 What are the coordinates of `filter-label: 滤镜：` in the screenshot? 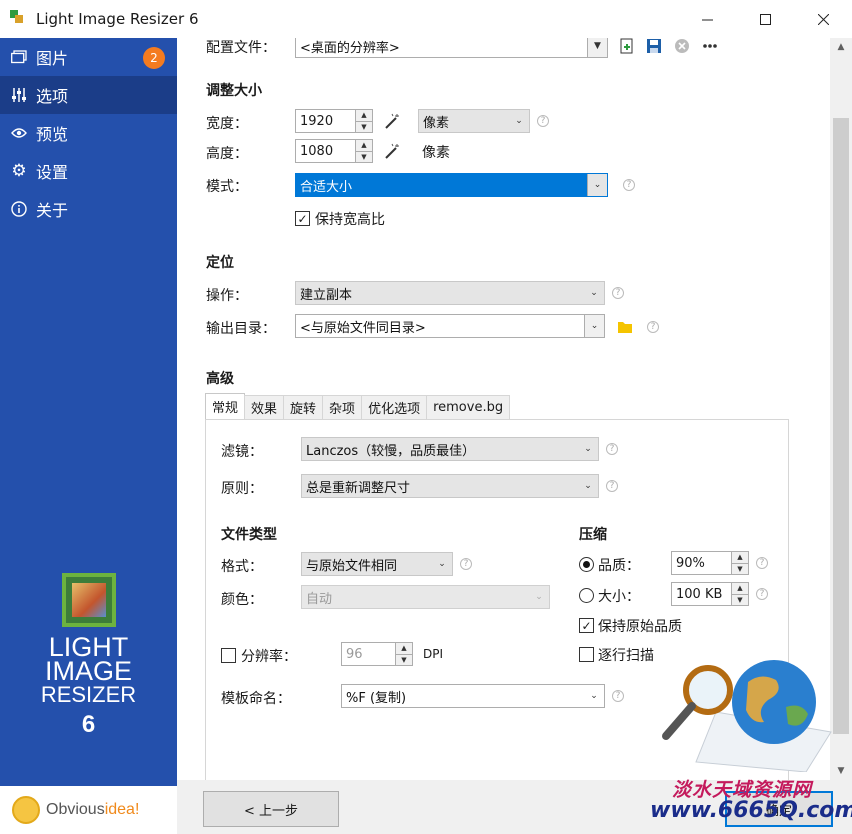 It's located at (242, 452).